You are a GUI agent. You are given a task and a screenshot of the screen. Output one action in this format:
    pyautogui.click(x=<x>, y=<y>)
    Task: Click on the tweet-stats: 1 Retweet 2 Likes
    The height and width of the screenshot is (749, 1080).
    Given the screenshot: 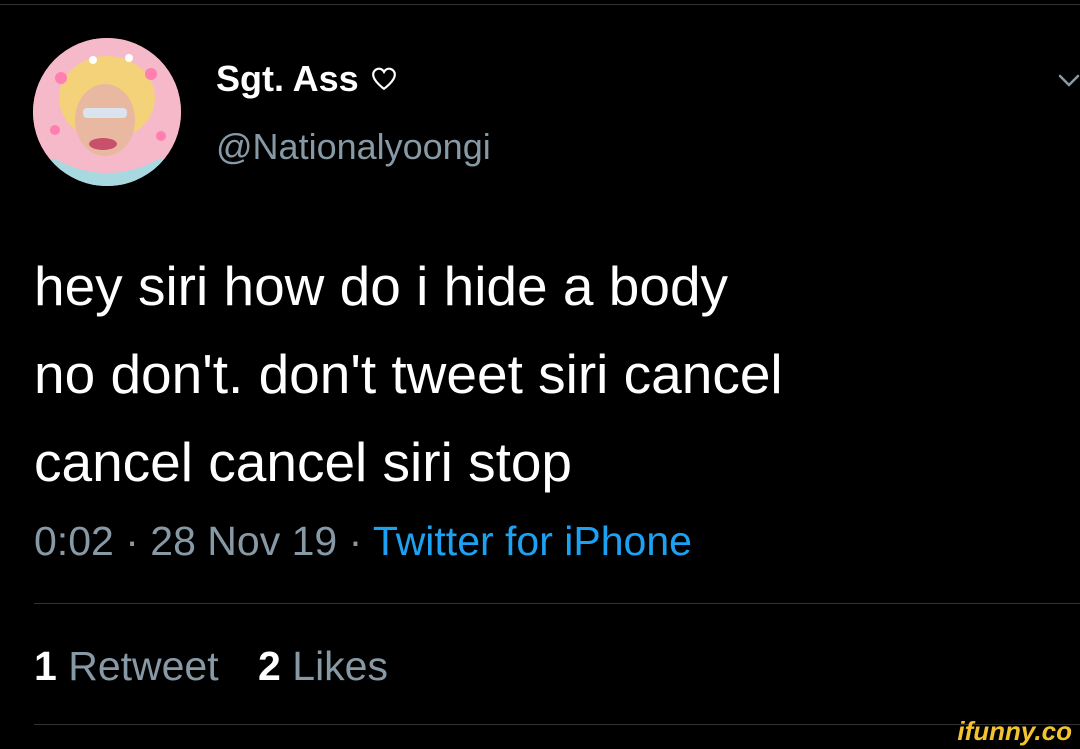 What is the action you would take?
    pyautogui.click(x=225, y=666)
    